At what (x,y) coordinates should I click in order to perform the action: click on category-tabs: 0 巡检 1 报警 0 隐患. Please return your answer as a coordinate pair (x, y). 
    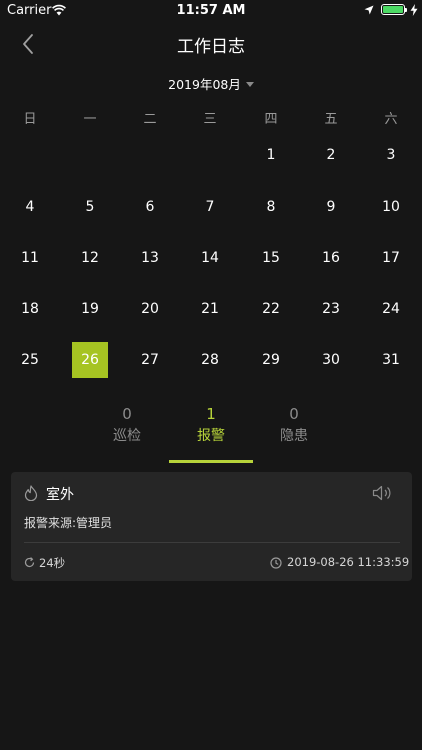
    Looking at the image, I should click on (211, 435).